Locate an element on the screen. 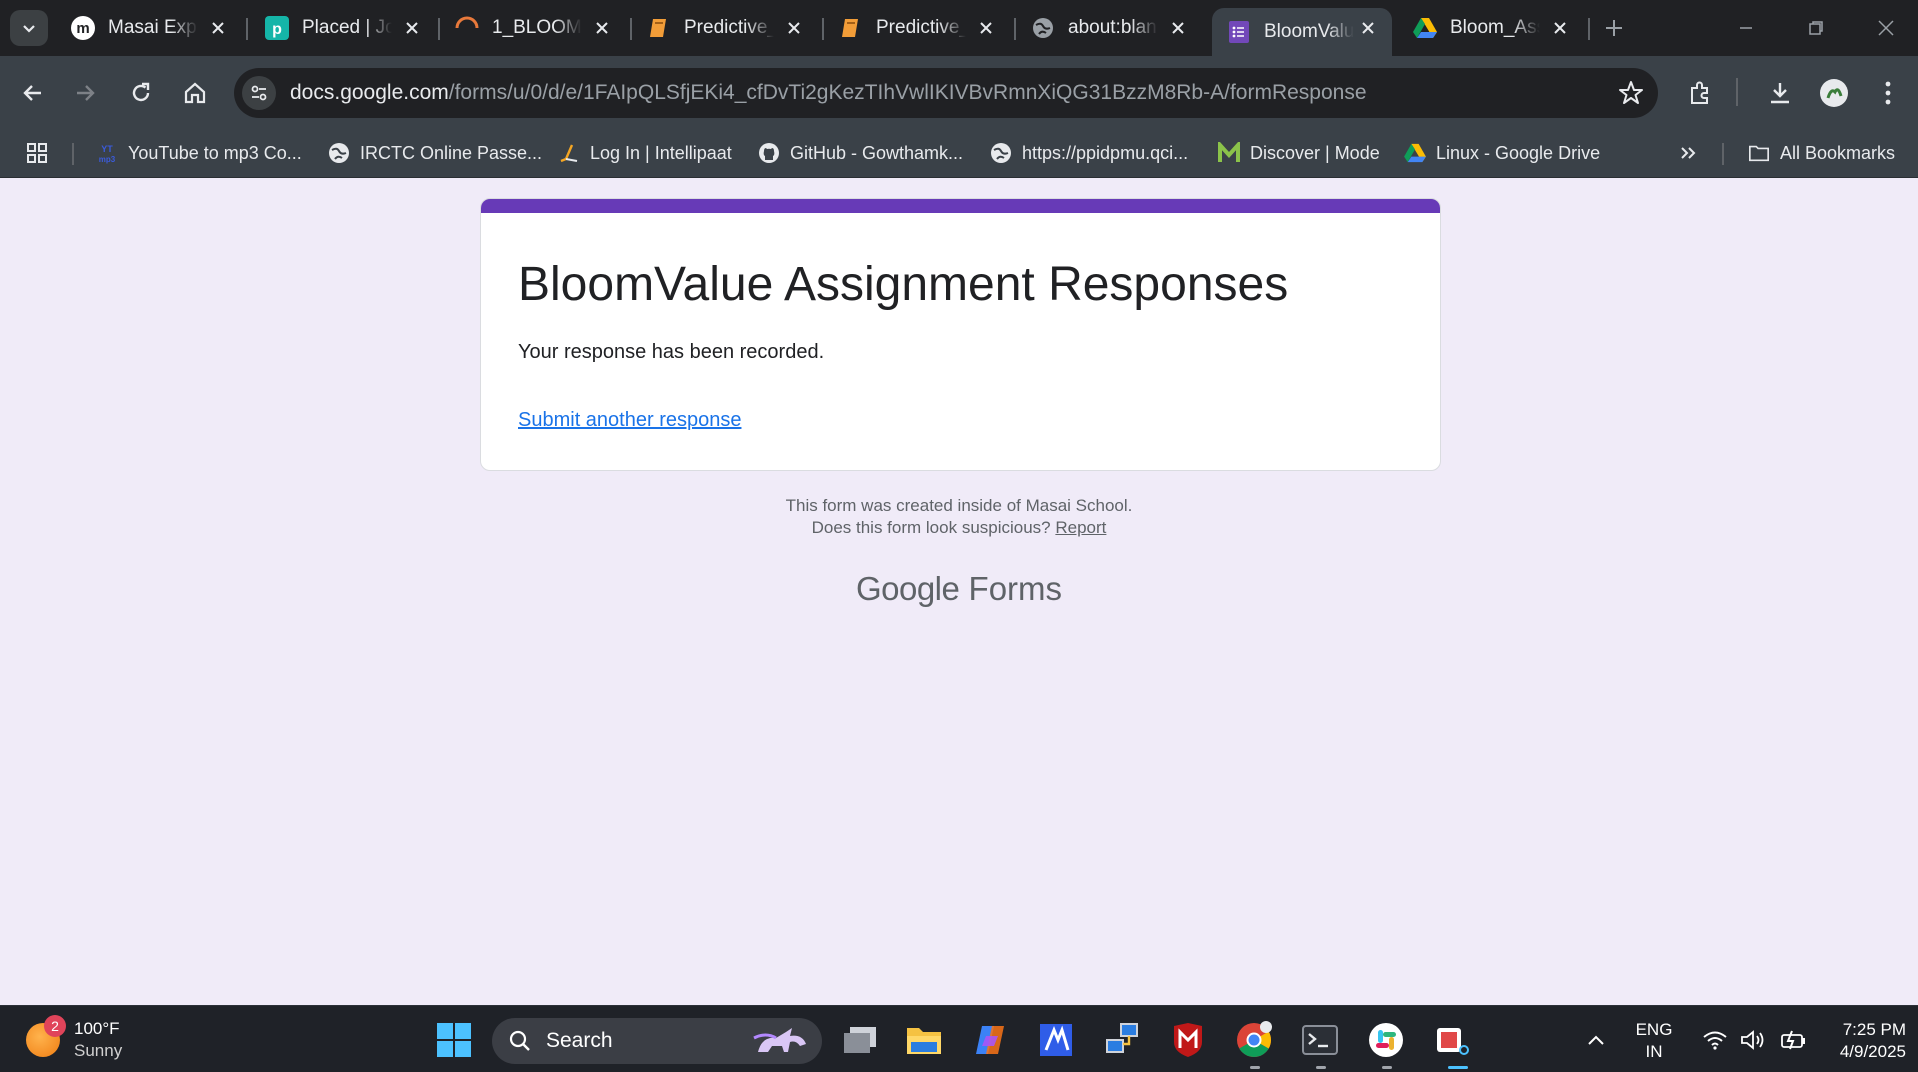 The width and height of the screenshot is (1918, 1072). extensions-button is located at coordinates (1700, 93).